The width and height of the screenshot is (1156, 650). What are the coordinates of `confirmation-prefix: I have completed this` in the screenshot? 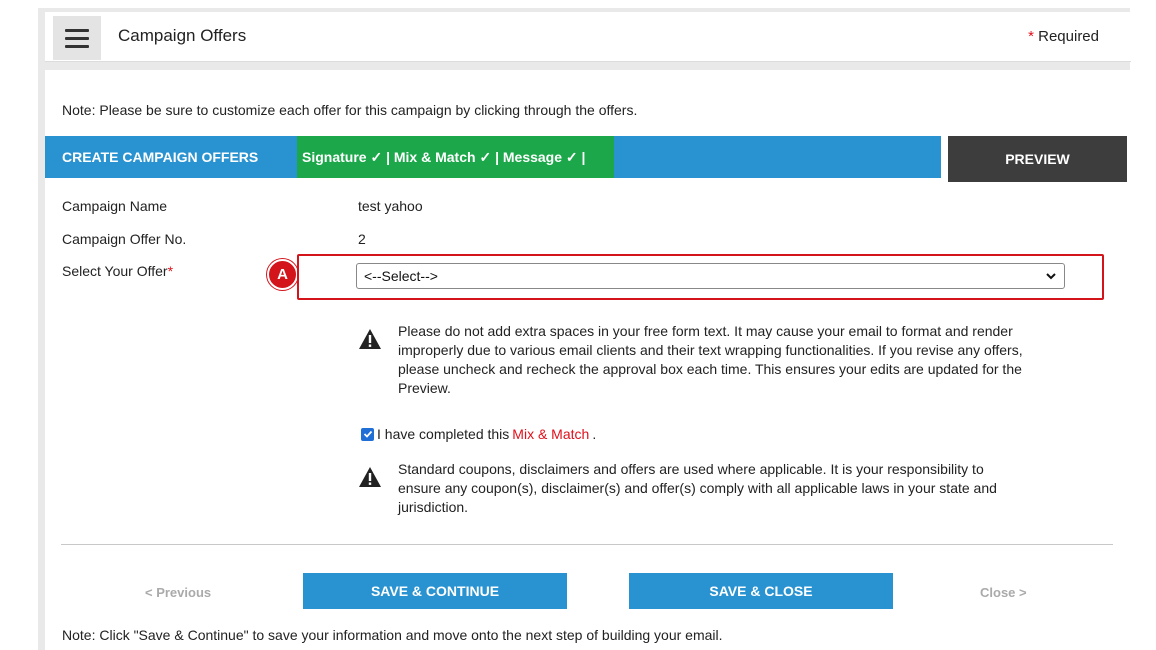 It's located at (443, 434).